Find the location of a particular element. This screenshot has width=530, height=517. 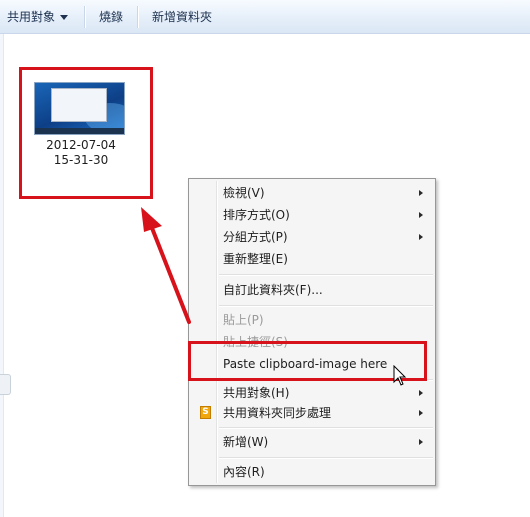

menu-item-sort-by: 排序方式(O) is located at coordinates (312, 215).